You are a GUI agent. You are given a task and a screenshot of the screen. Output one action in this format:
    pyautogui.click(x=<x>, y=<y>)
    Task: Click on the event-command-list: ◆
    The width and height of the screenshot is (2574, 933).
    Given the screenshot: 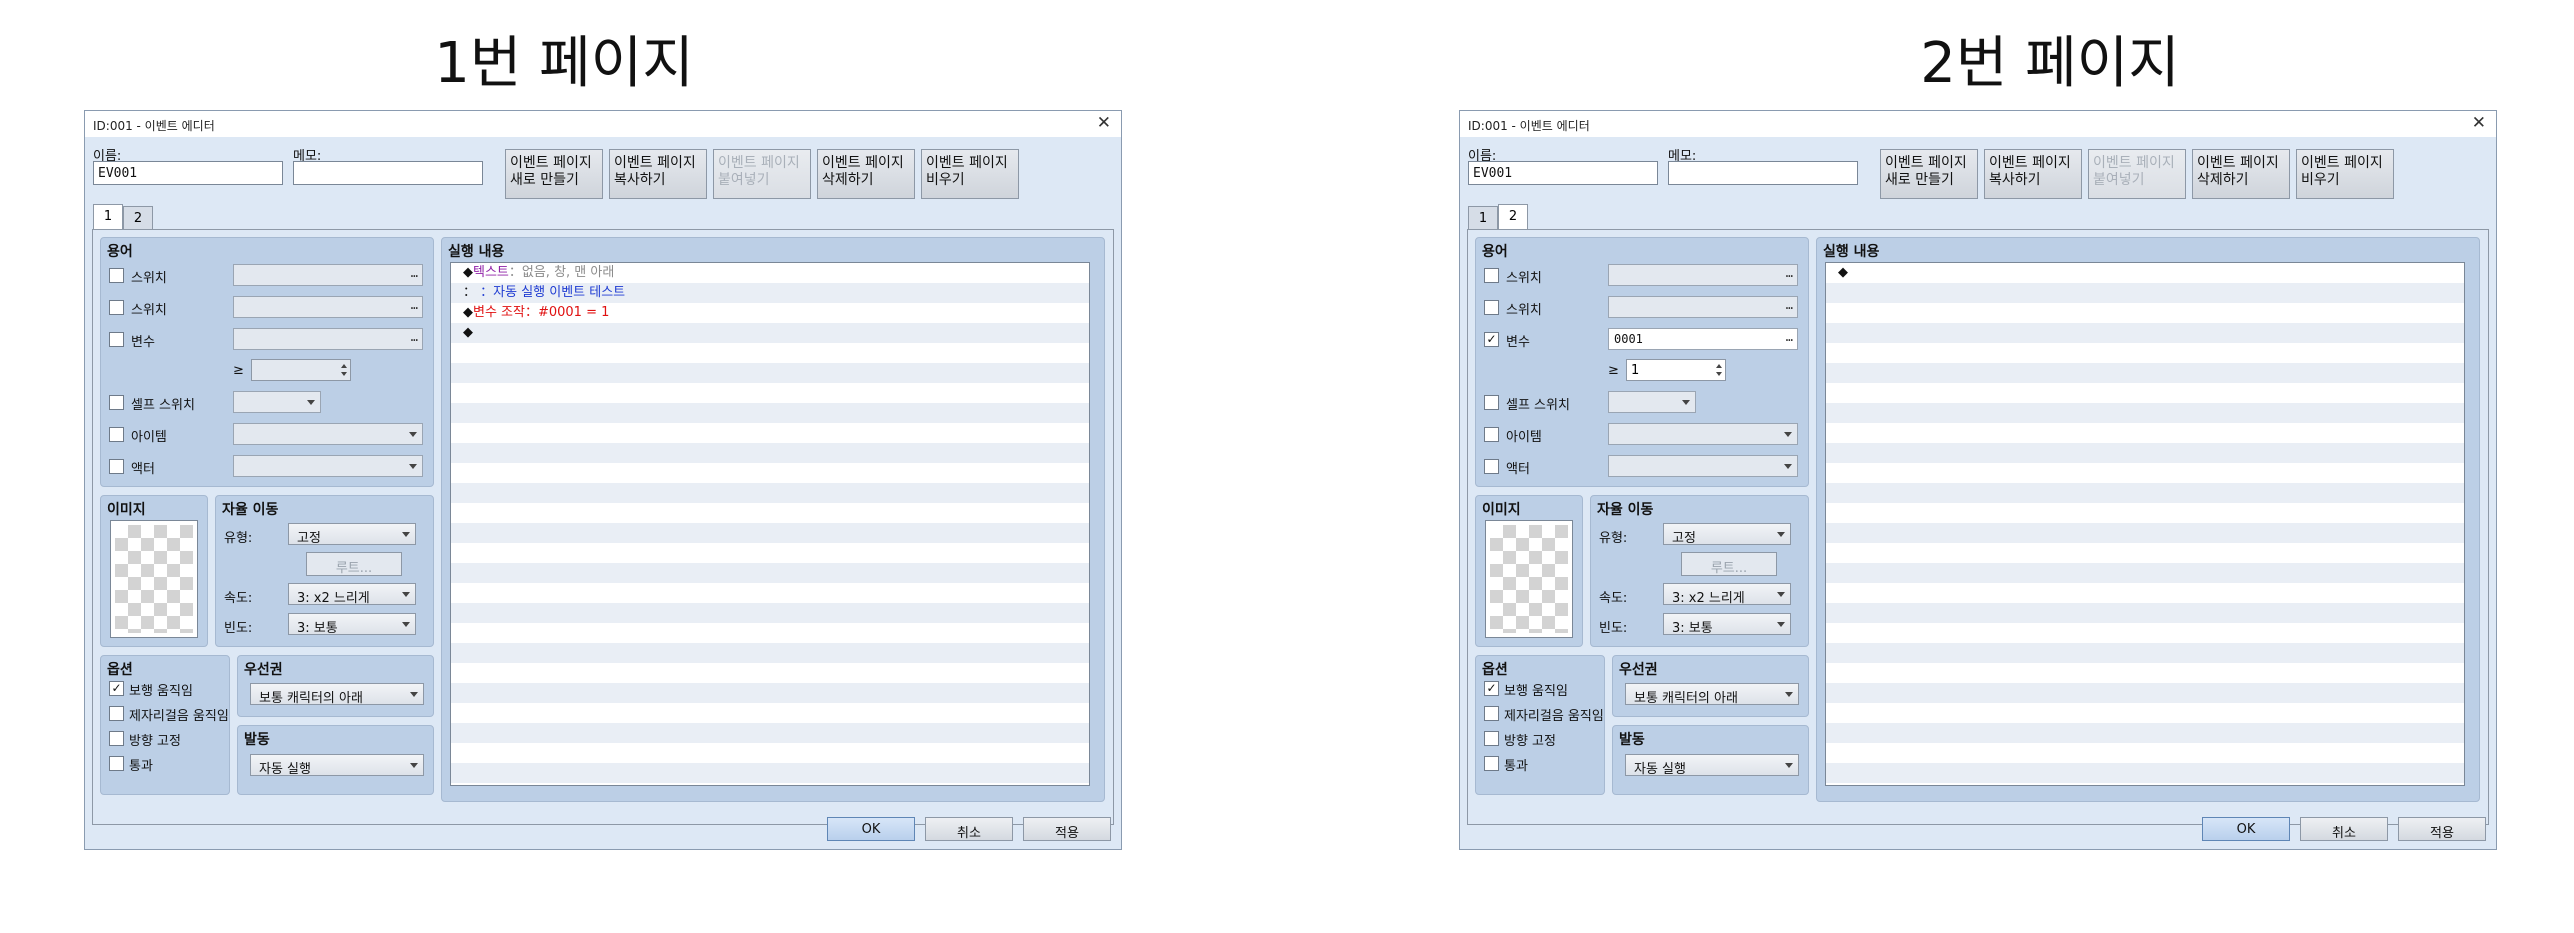 What is the action you would take?
    pyautogui.click(x=2145, y=524)
    